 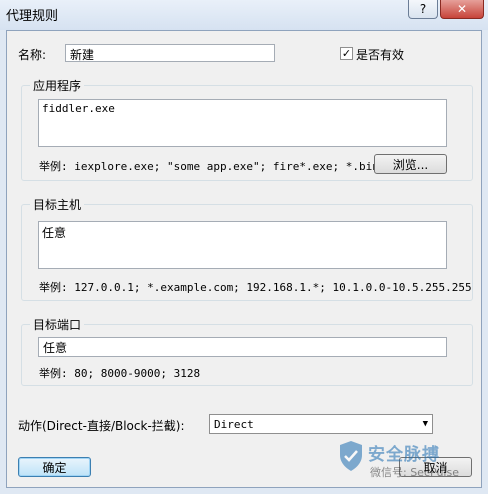 What do you see at coordinates (321, 424) in the screenshot?
I see `action-select: Direct ▼` at bounding box center [321, 424].